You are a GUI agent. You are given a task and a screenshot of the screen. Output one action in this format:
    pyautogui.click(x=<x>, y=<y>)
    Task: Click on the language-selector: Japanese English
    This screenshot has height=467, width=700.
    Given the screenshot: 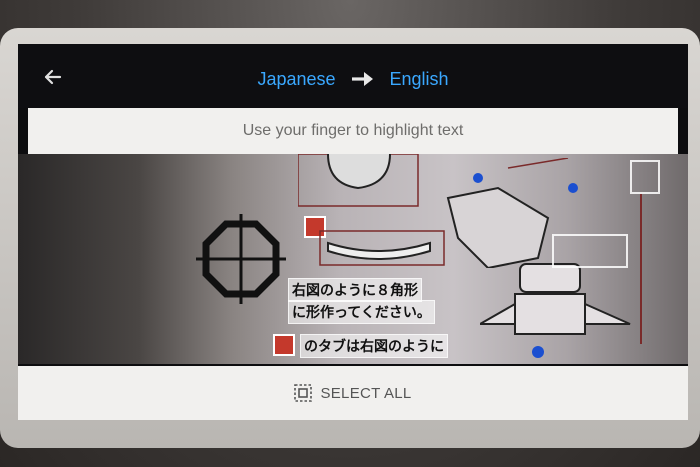 What is the action you would take?
    pyautogui.click(x=353, y=79)
    